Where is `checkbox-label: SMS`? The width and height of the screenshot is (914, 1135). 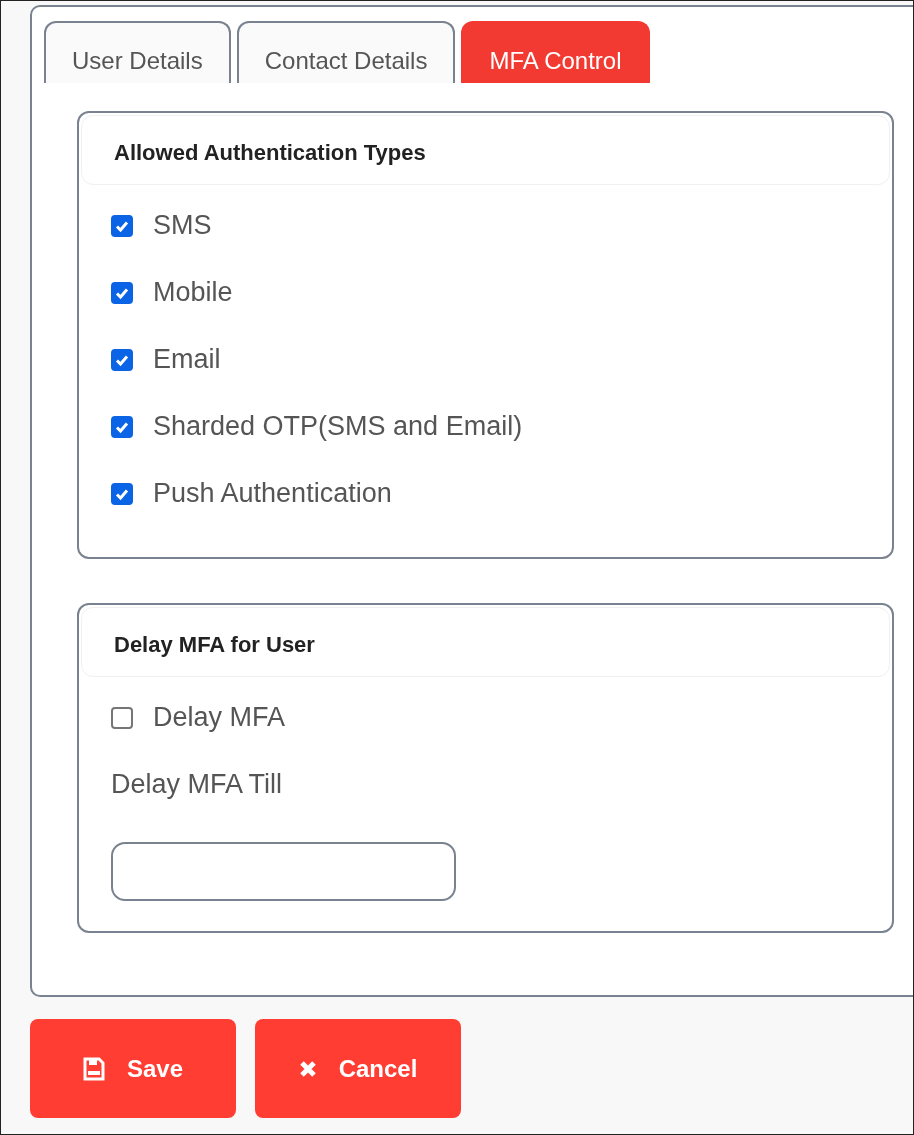 checkbox-label: SMS is located at coordinates (182, 225).